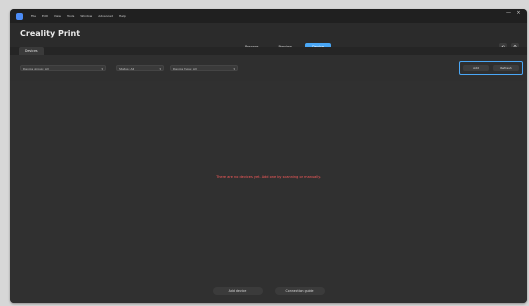 This screenshot has height=306, width=529. I want to click on app-title: Creality Print, so click(50, 33).